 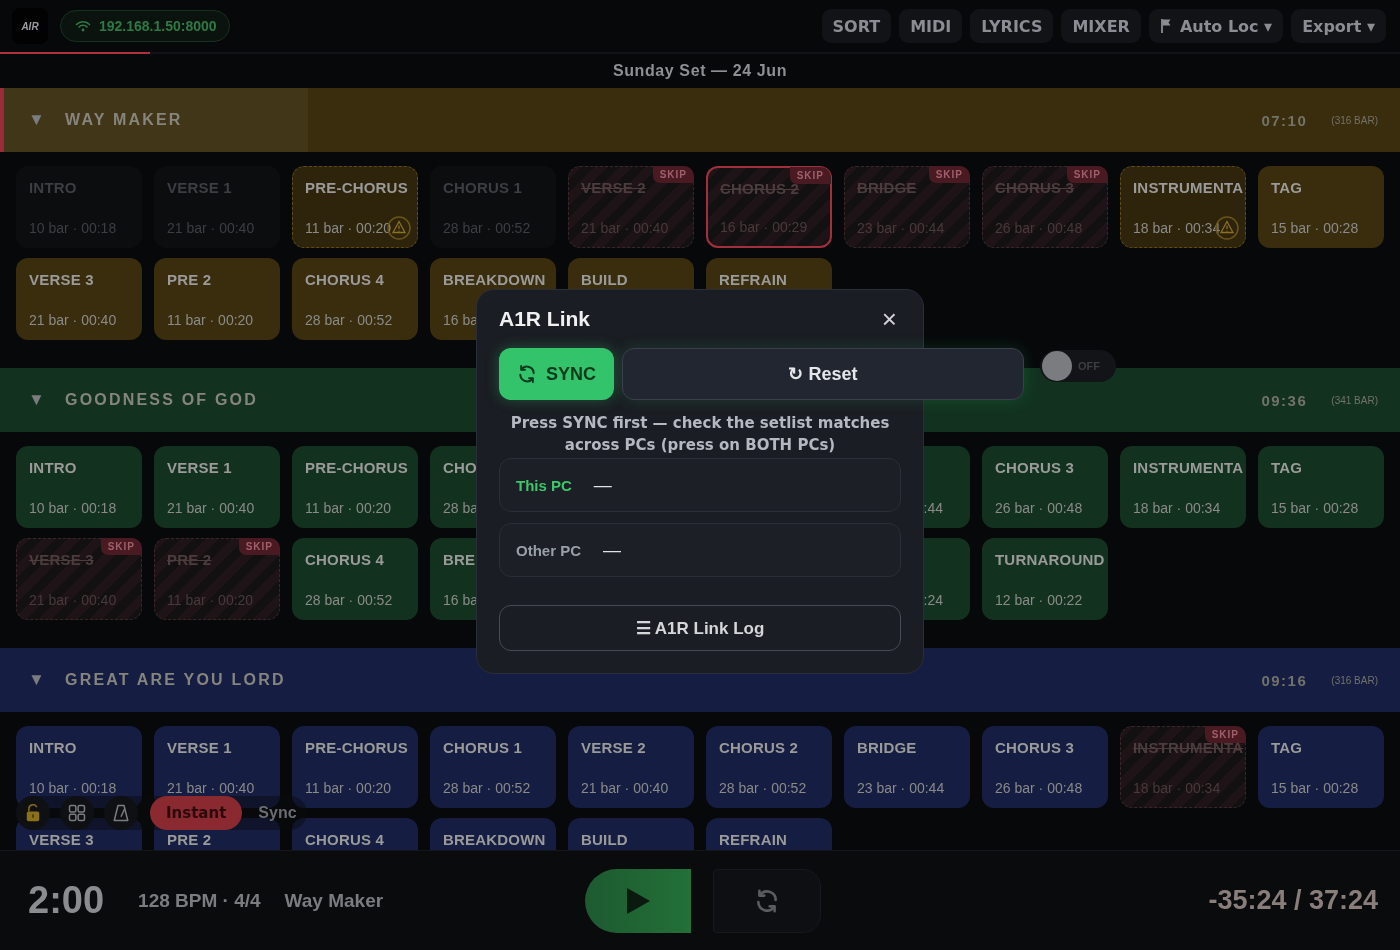 I want to click on part-length: :24, so click(x=933, y=600).